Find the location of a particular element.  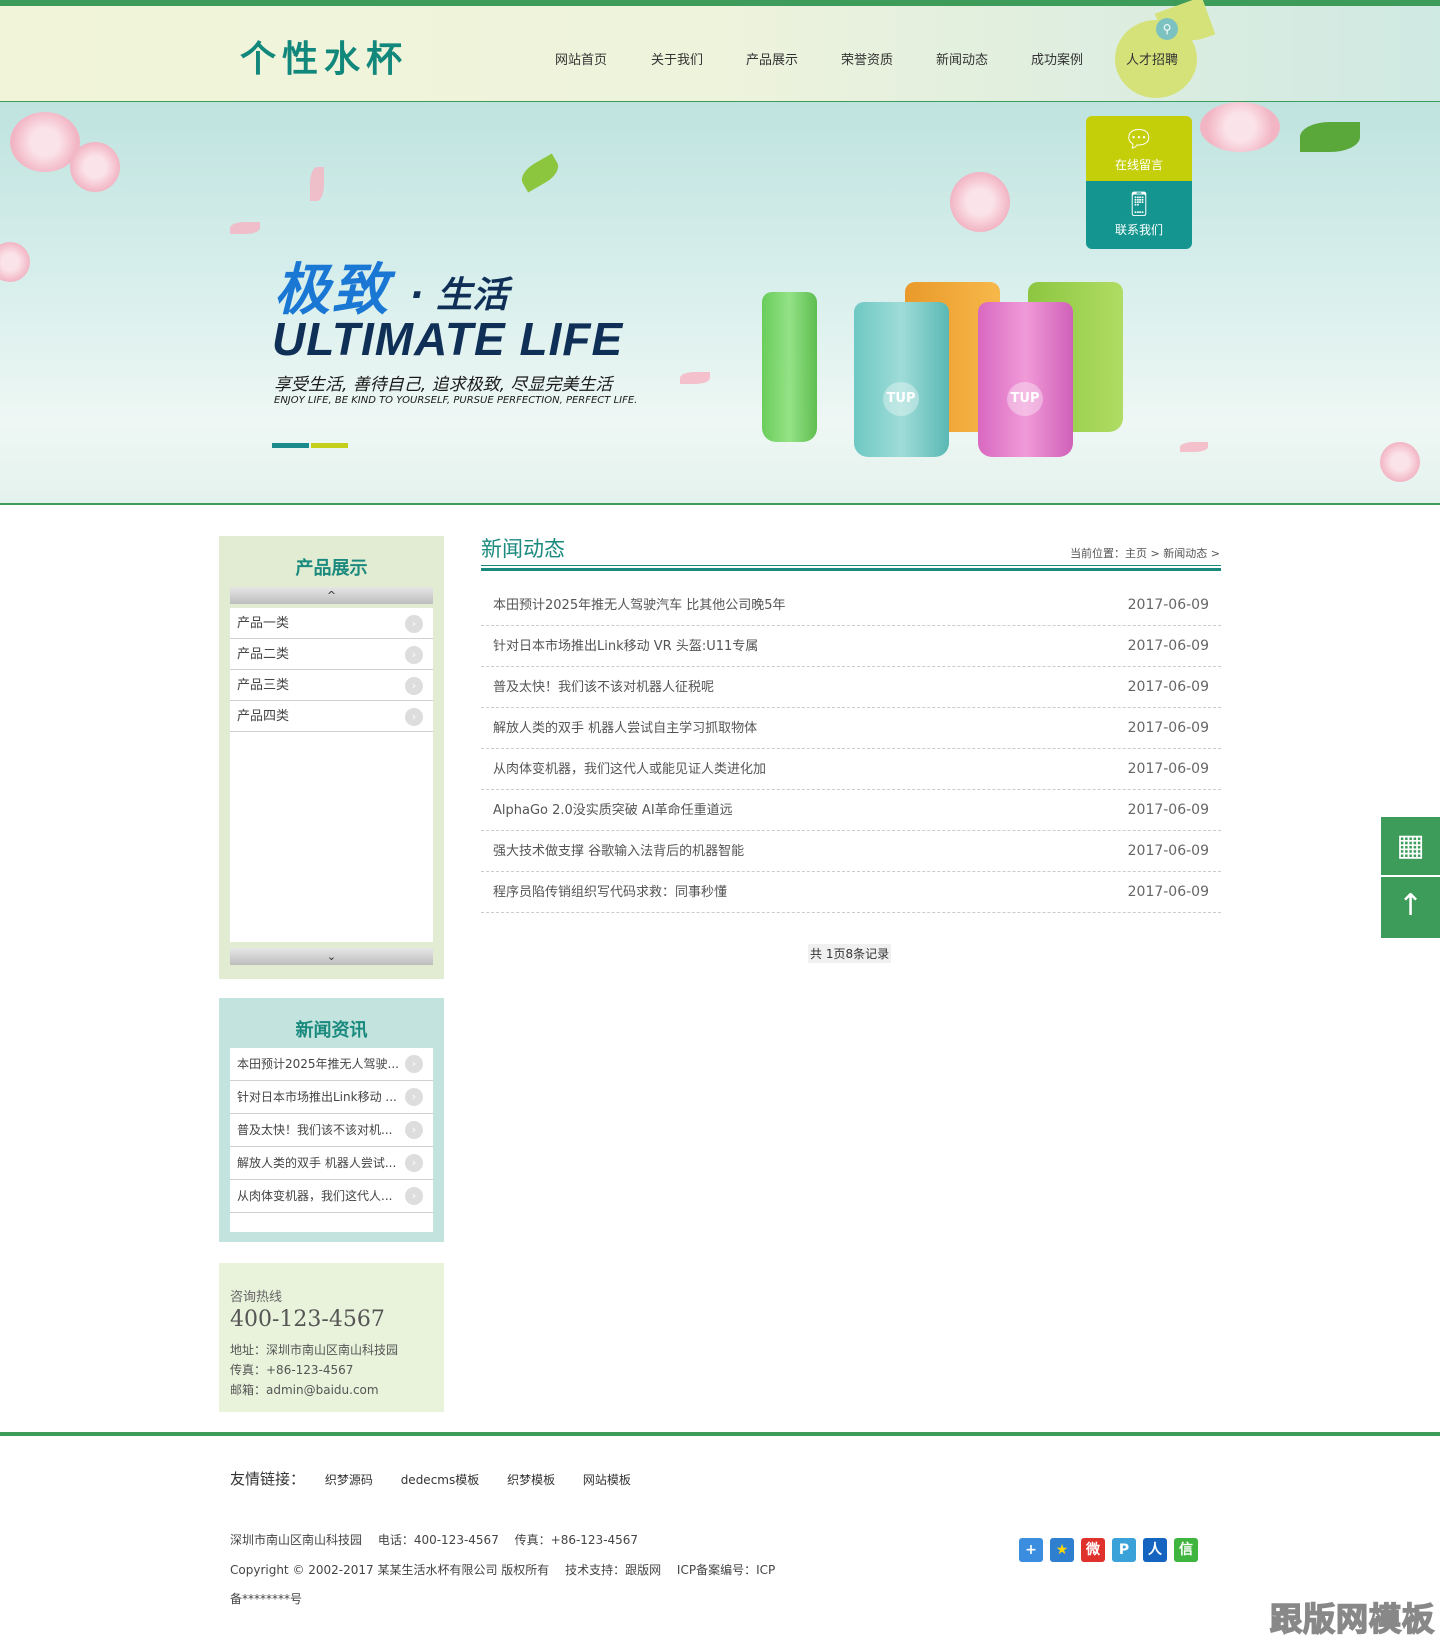

back-to-top-button: ↑ is located at coordinates (1410, 907).